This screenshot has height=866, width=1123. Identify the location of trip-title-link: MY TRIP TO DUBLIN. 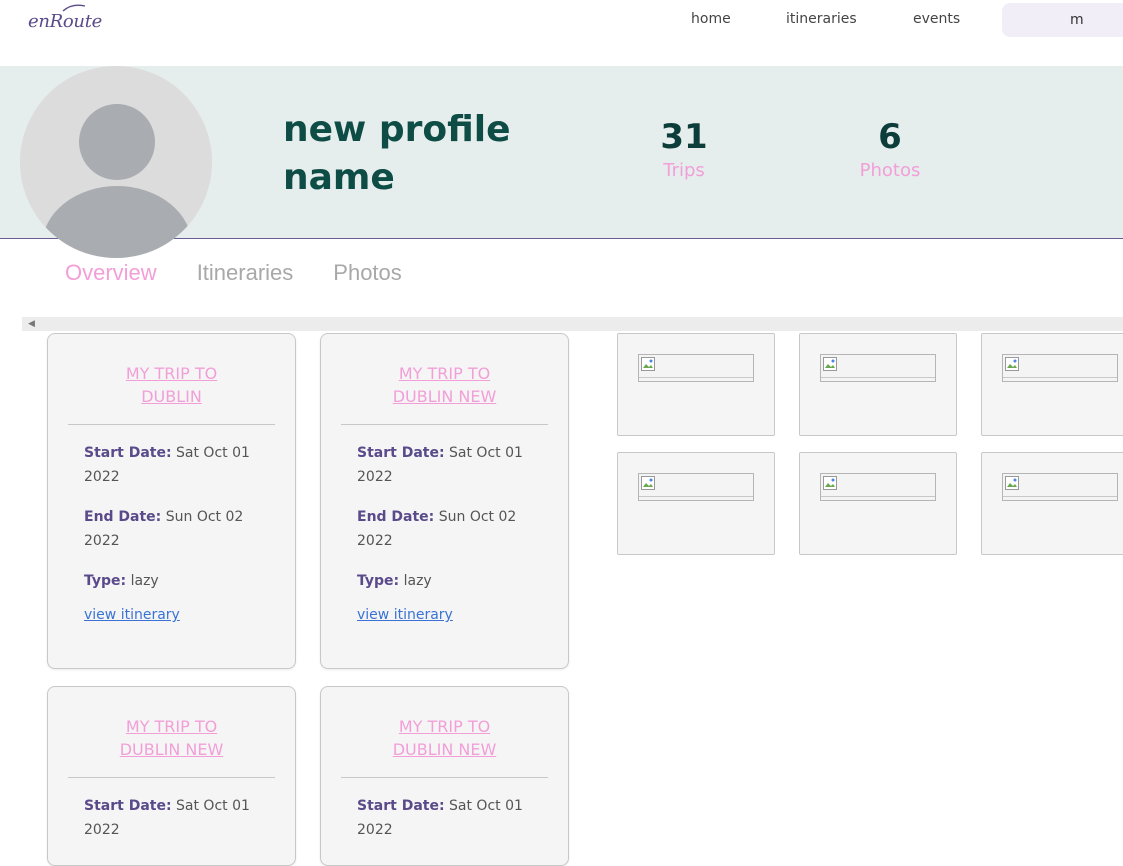
(172, 385).